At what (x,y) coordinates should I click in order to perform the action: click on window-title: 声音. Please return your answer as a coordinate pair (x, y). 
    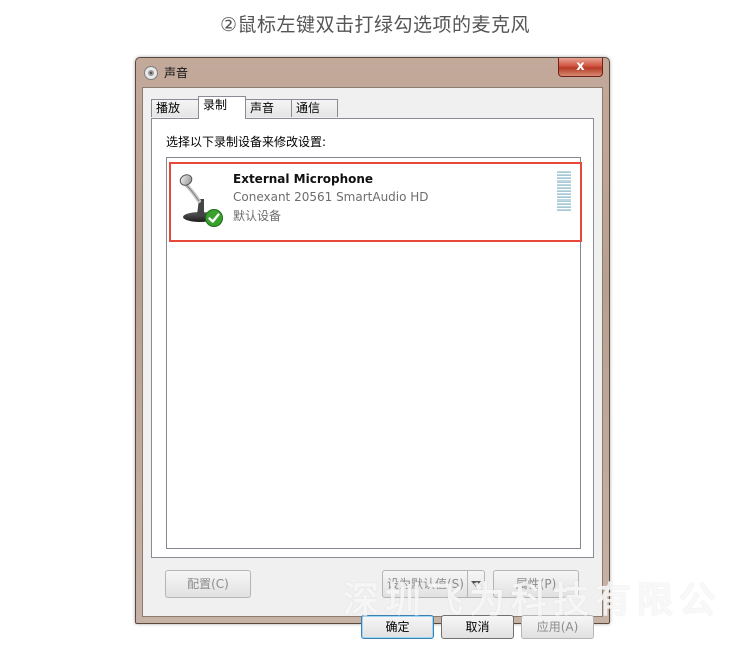
    Looking at the image, I should click on (176, 73).